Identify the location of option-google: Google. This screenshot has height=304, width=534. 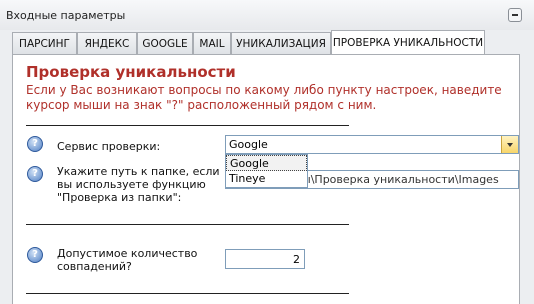
(266, 163).